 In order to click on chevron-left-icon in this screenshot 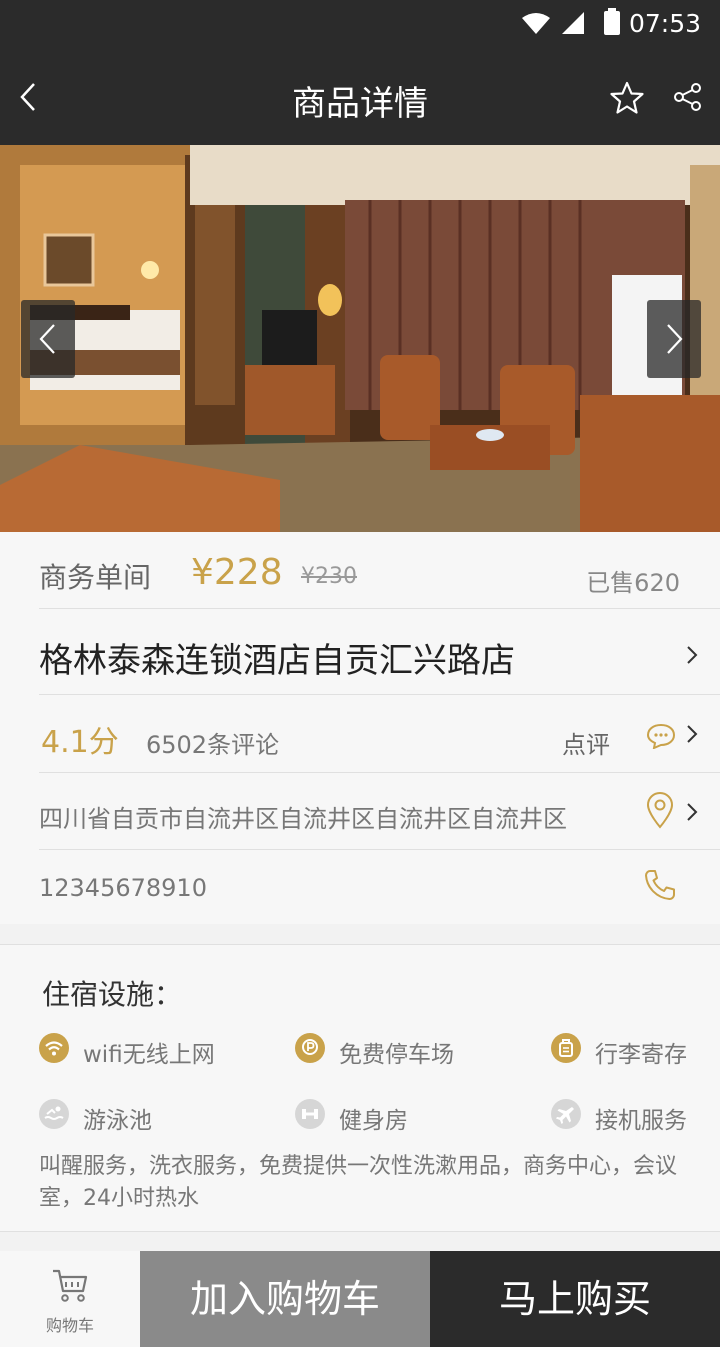, I will do `click(47, 339)`.